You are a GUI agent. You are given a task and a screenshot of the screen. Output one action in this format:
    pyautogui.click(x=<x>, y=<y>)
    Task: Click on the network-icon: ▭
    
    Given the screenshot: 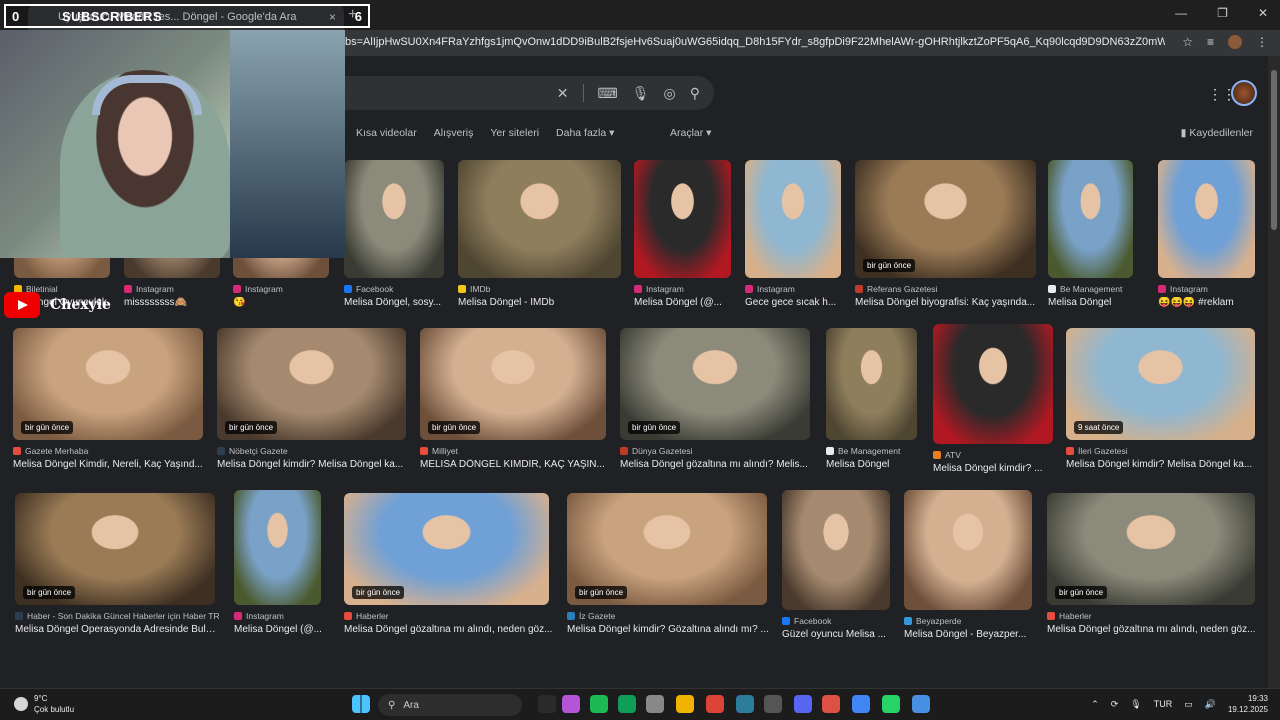 What is the action you would take?
    pyautogui.click(x=1188, y=704)
    